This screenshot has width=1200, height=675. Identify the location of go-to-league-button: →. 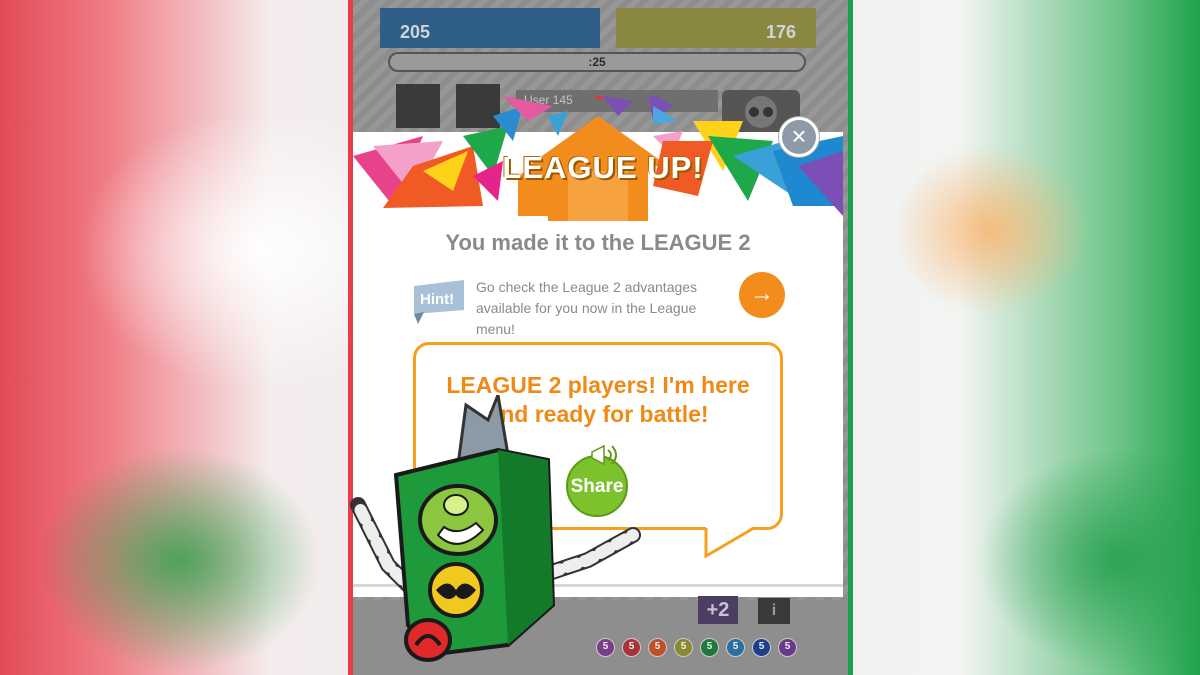
(762, 295).